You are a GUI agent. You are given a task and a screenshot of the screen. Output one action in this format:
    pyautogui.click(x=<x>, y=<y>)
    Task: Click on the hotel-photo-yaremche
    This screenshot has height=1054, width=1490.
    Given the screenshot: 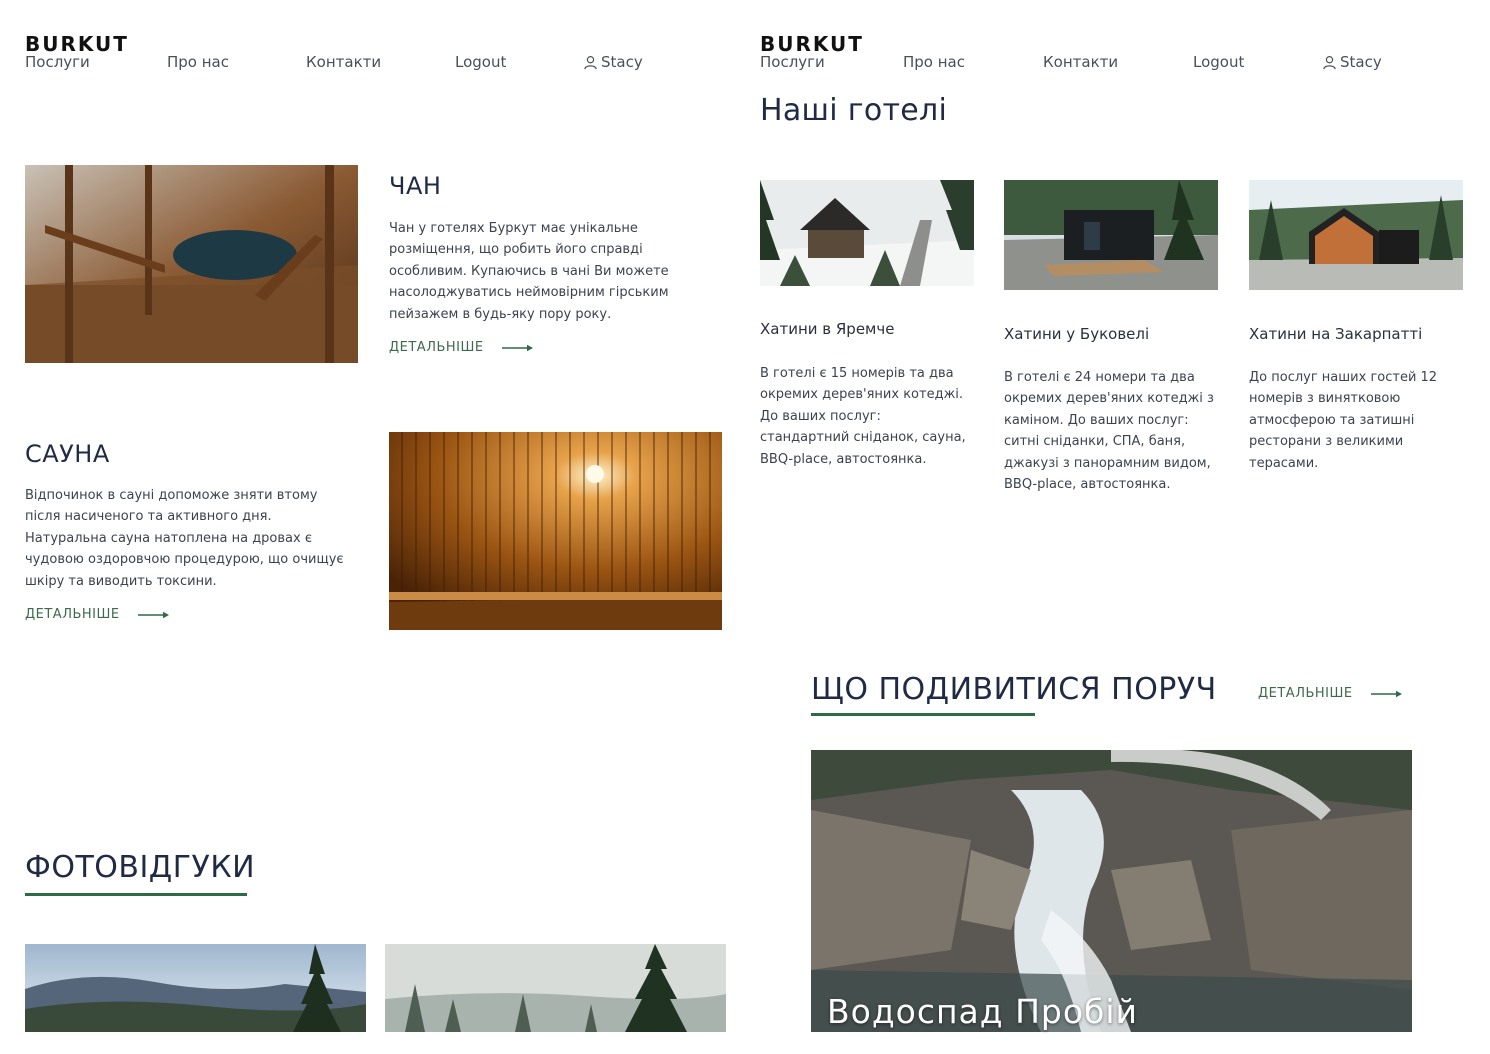 What is the action you would take?
    pyautogui.click(x=867, y=233)
    